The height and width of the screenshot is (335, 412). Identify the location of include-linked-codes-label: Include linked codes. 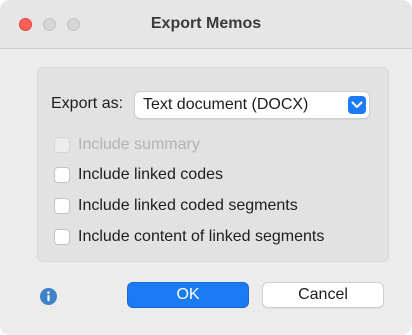
(150, 175).